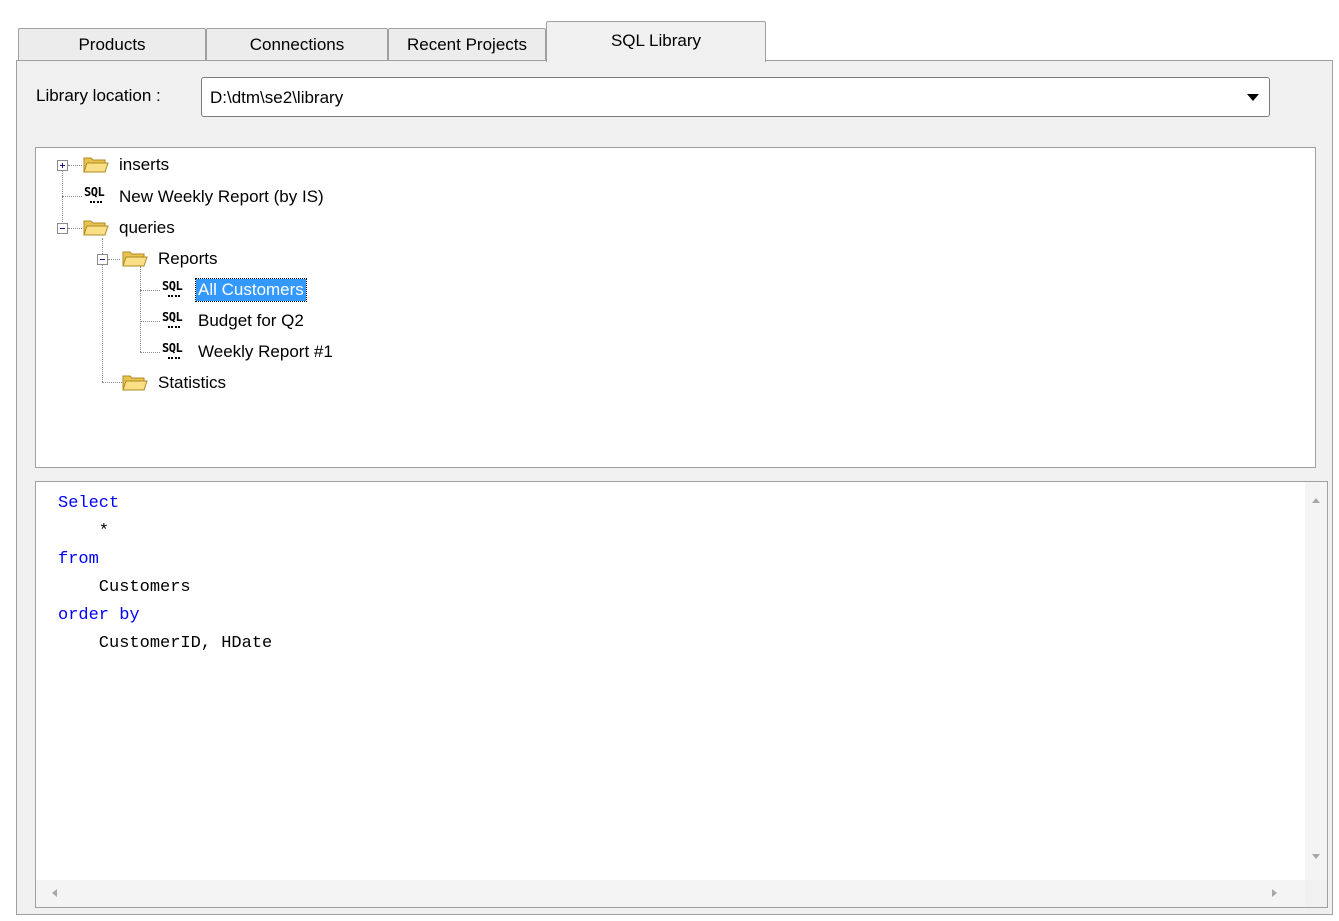 This screenshot has width=1339, height=921. Describe the element at coordinates (192, 383) in the screenshot. I see `tree-node-statistics: Statistics` at that location.